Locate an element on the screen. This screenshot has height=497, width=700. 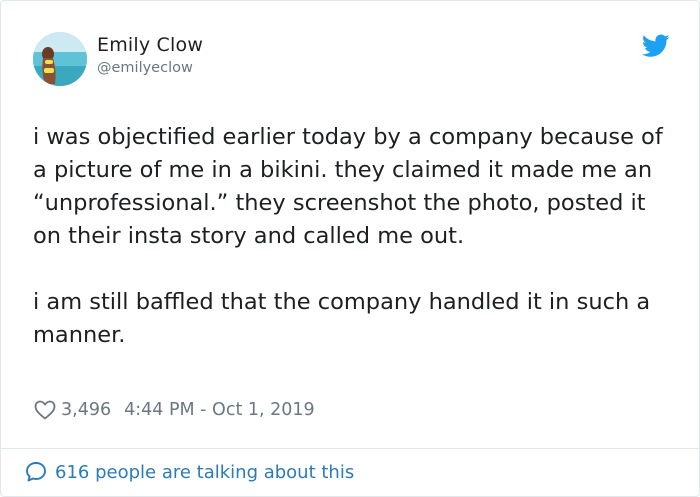
tweet-meta: 3,496 4:44 PM - Oct 1, 2019 is located at coordinates (174, 410).